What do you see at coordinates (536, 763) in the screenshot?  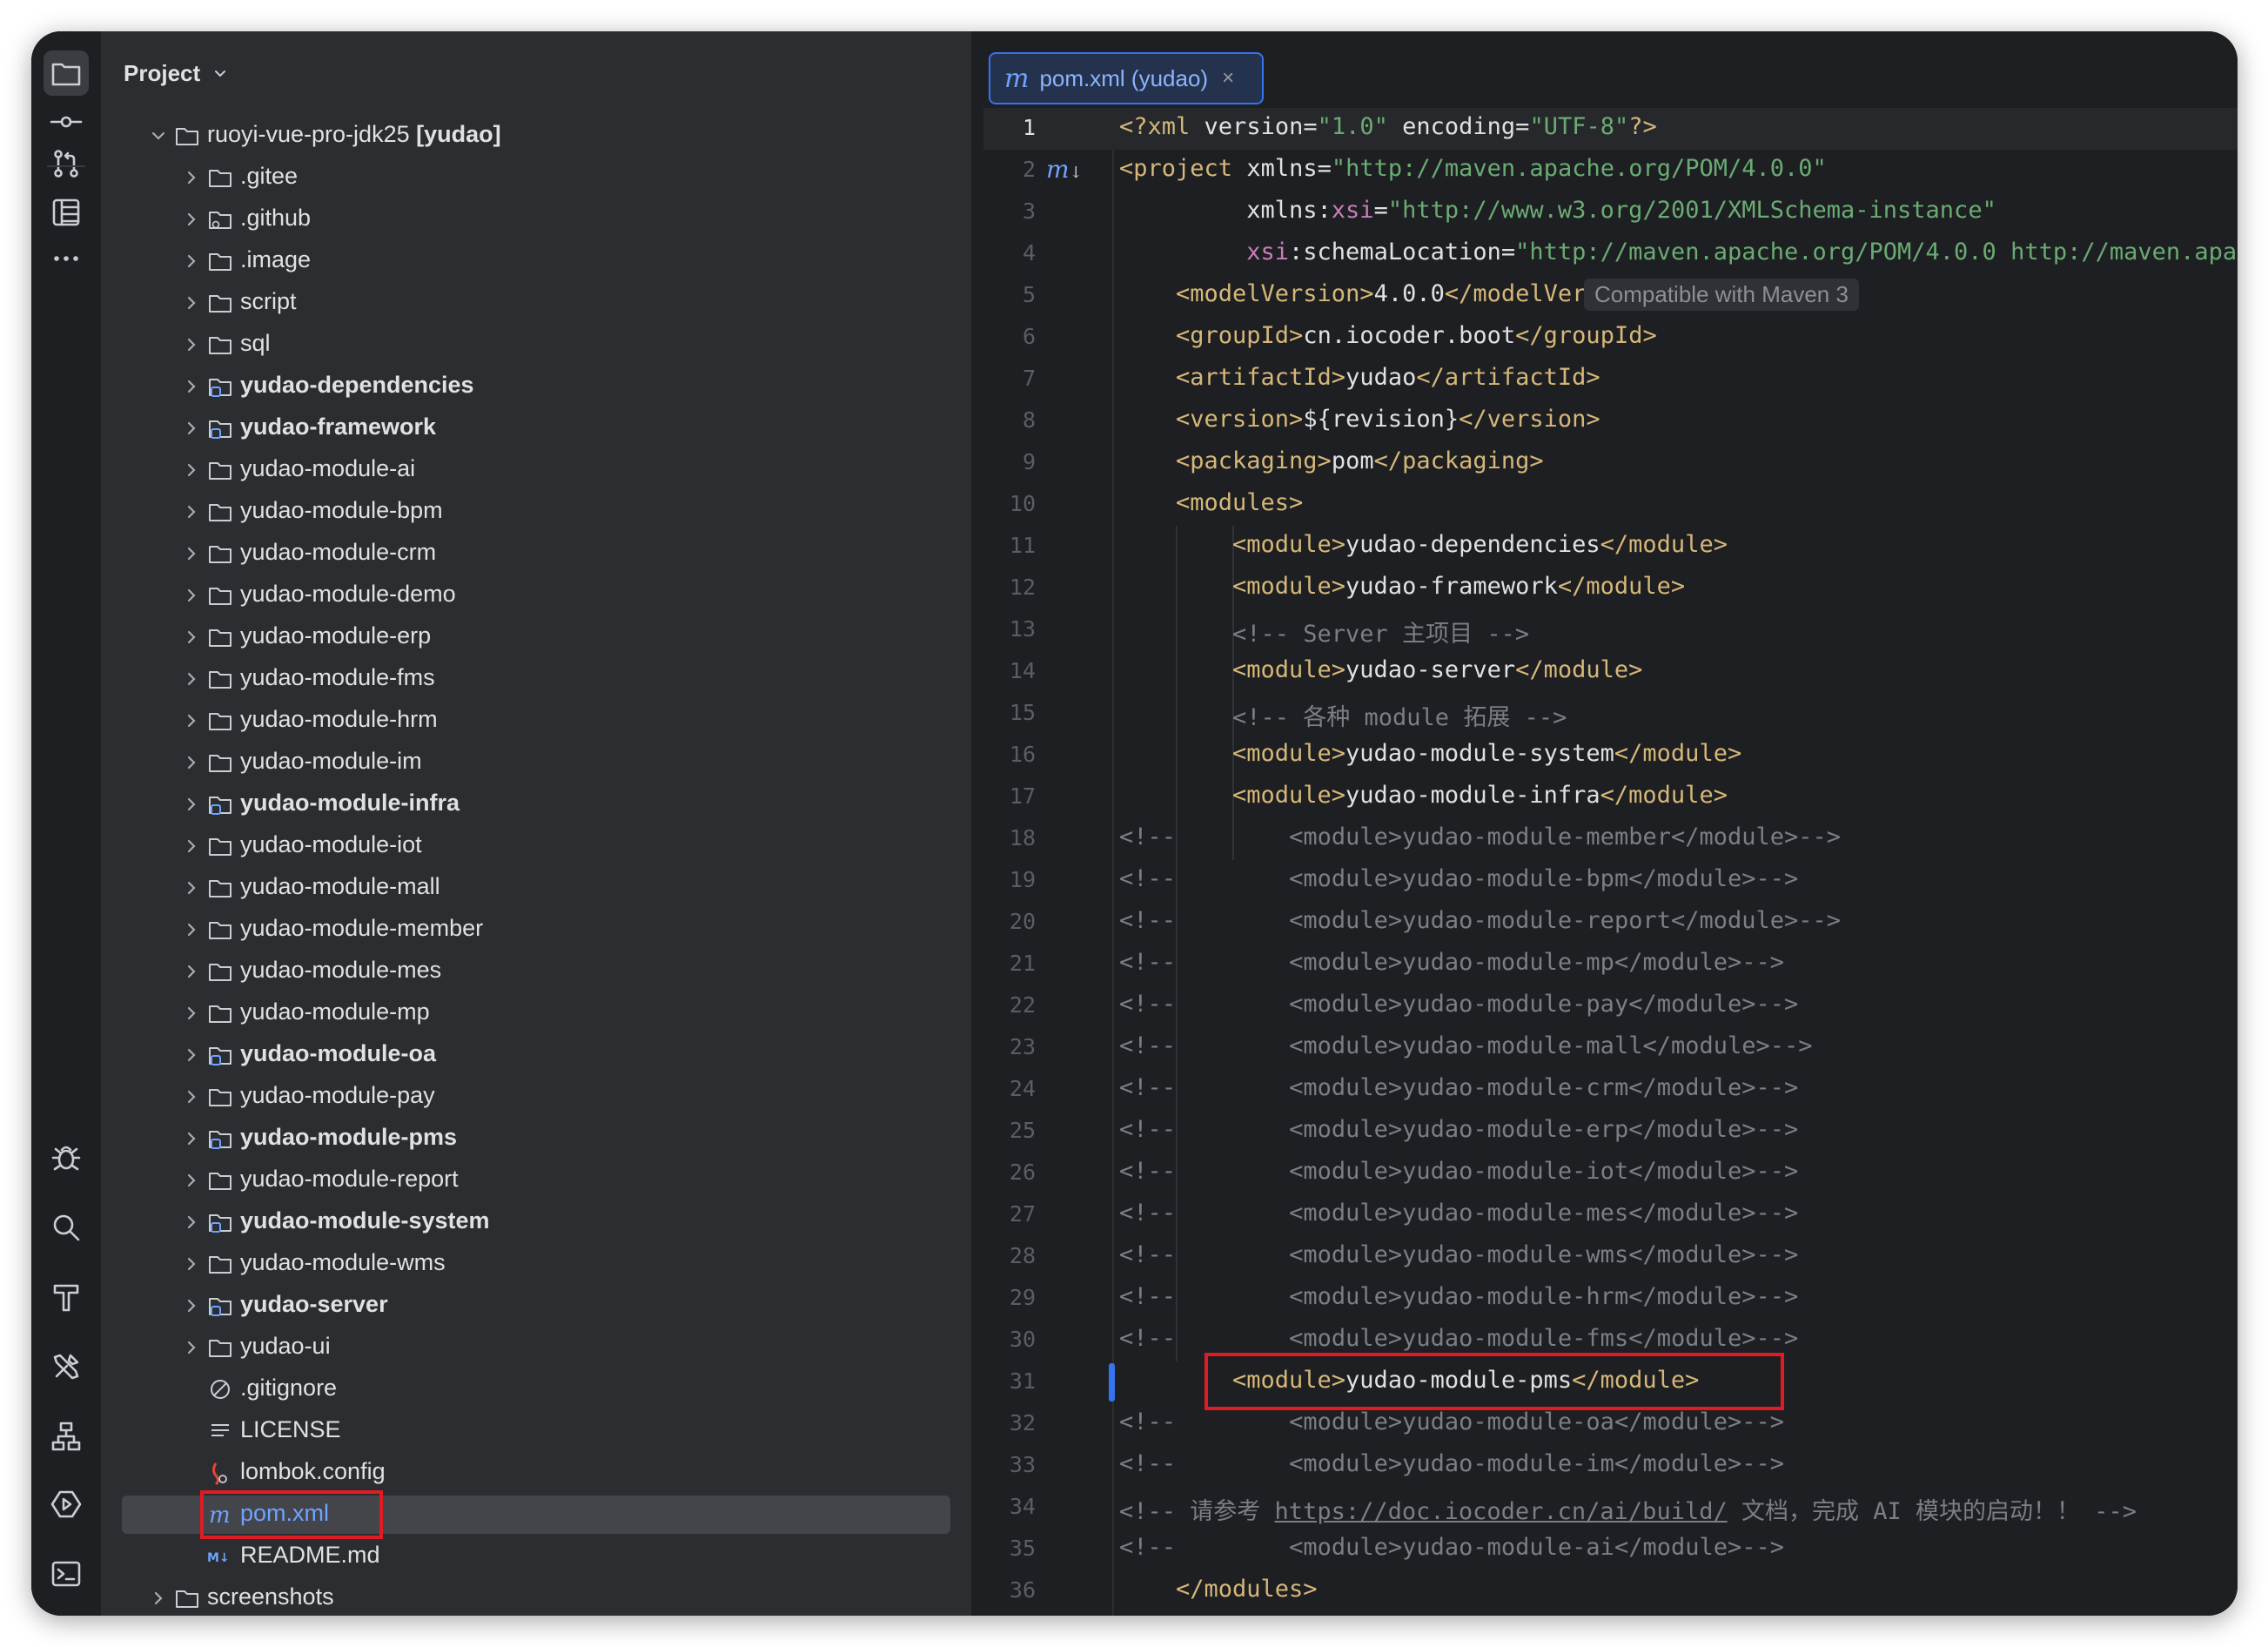 I see `tree-folder-yudao-module-im: yudao-module-im` at bounding box center [536, 763].